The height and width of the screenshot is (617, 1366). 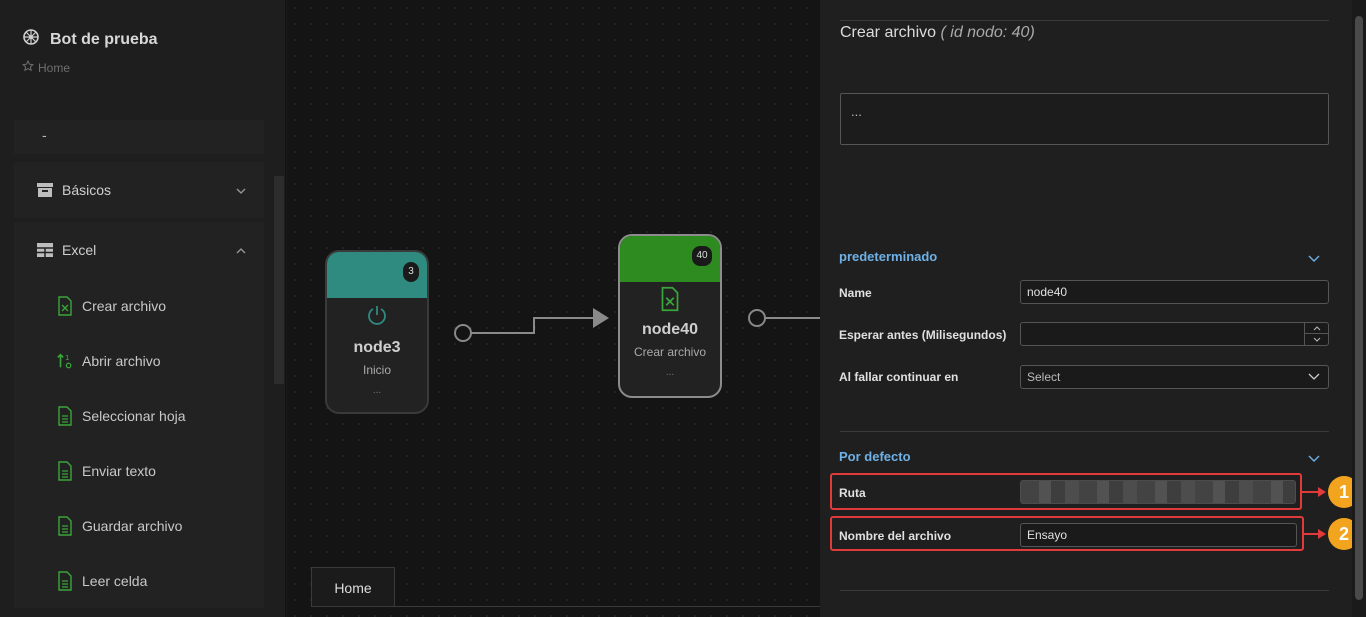 I want to click on sidebar-collapsed-item: -, so click(x=139, y=137).